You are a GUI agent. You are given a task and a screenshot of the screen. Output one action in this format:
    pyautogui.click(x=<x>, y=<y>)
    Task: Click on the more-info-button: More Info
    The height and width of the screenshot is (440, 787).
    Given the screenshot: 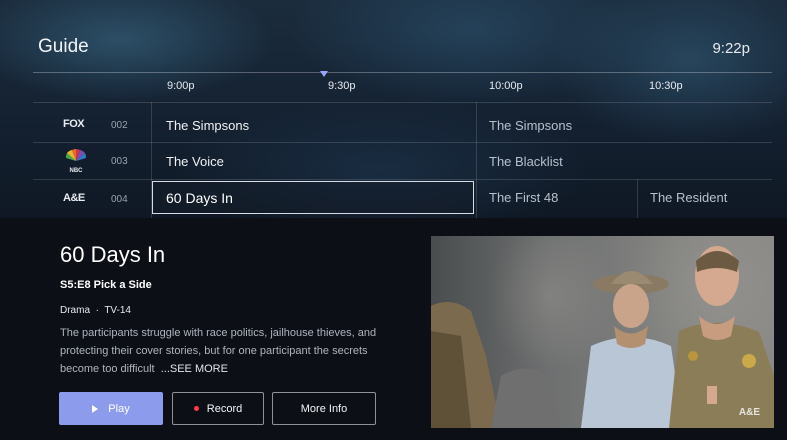 What is the action you would take?
    pyautogui.click(x=324, y=408)
    